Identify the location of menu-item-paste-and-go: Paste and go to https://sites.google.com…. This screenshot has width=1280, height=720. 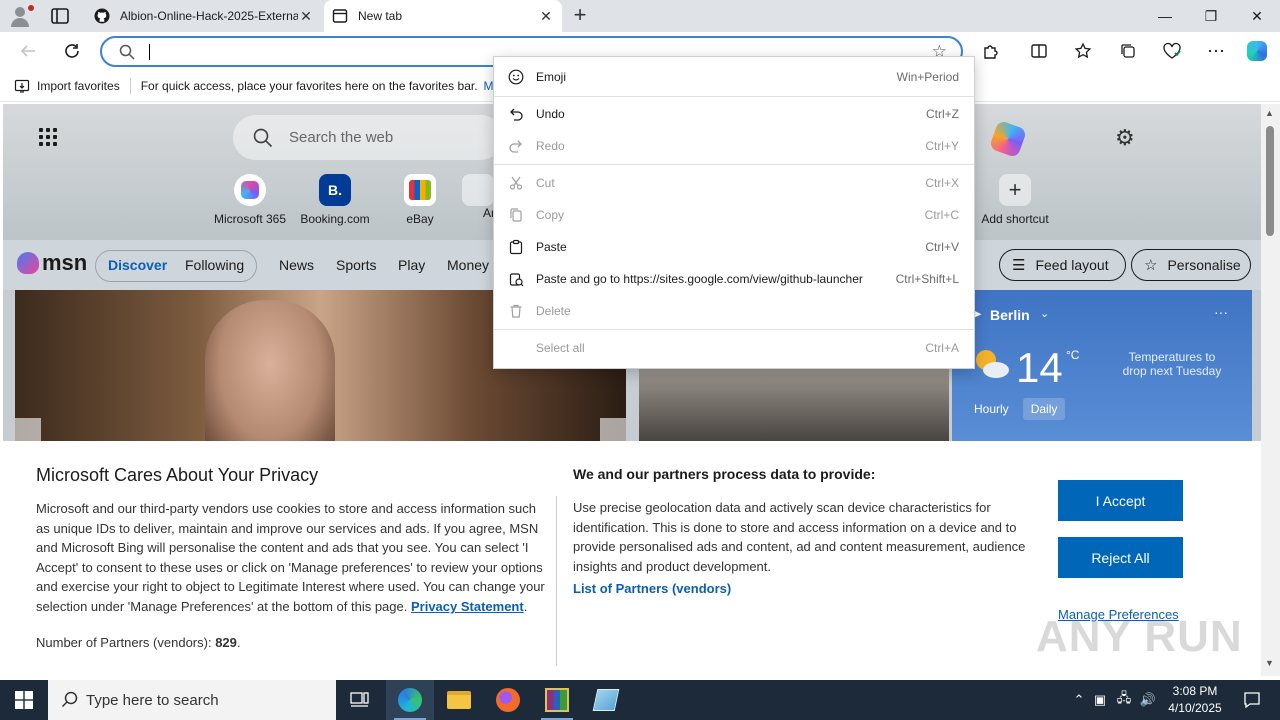
(734, 279).